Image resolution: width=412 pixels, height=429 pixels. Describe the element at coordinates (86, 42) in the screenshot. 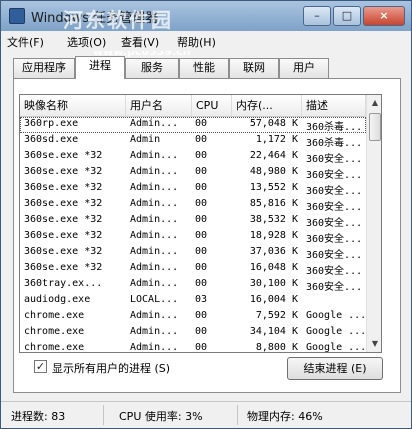

I see `menu-options: 选项(O)` at that location.